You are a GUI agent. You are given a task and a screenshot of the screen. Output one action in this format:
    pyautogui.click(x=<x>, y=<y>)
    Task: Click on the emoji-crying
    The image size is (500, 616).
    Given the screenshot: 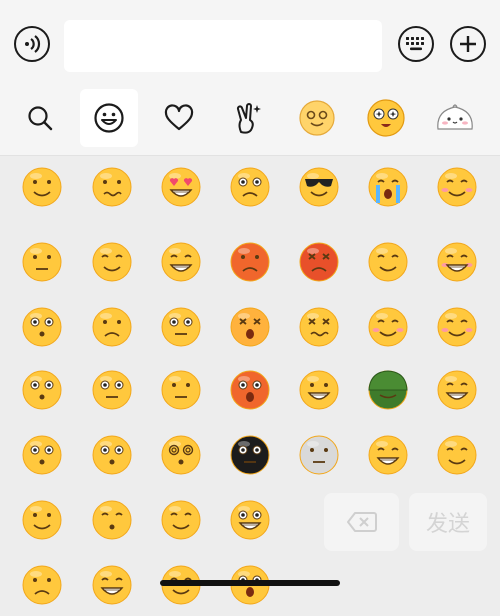 What is the action you would take?
    pyautogui.click(x=388, y=187)
    